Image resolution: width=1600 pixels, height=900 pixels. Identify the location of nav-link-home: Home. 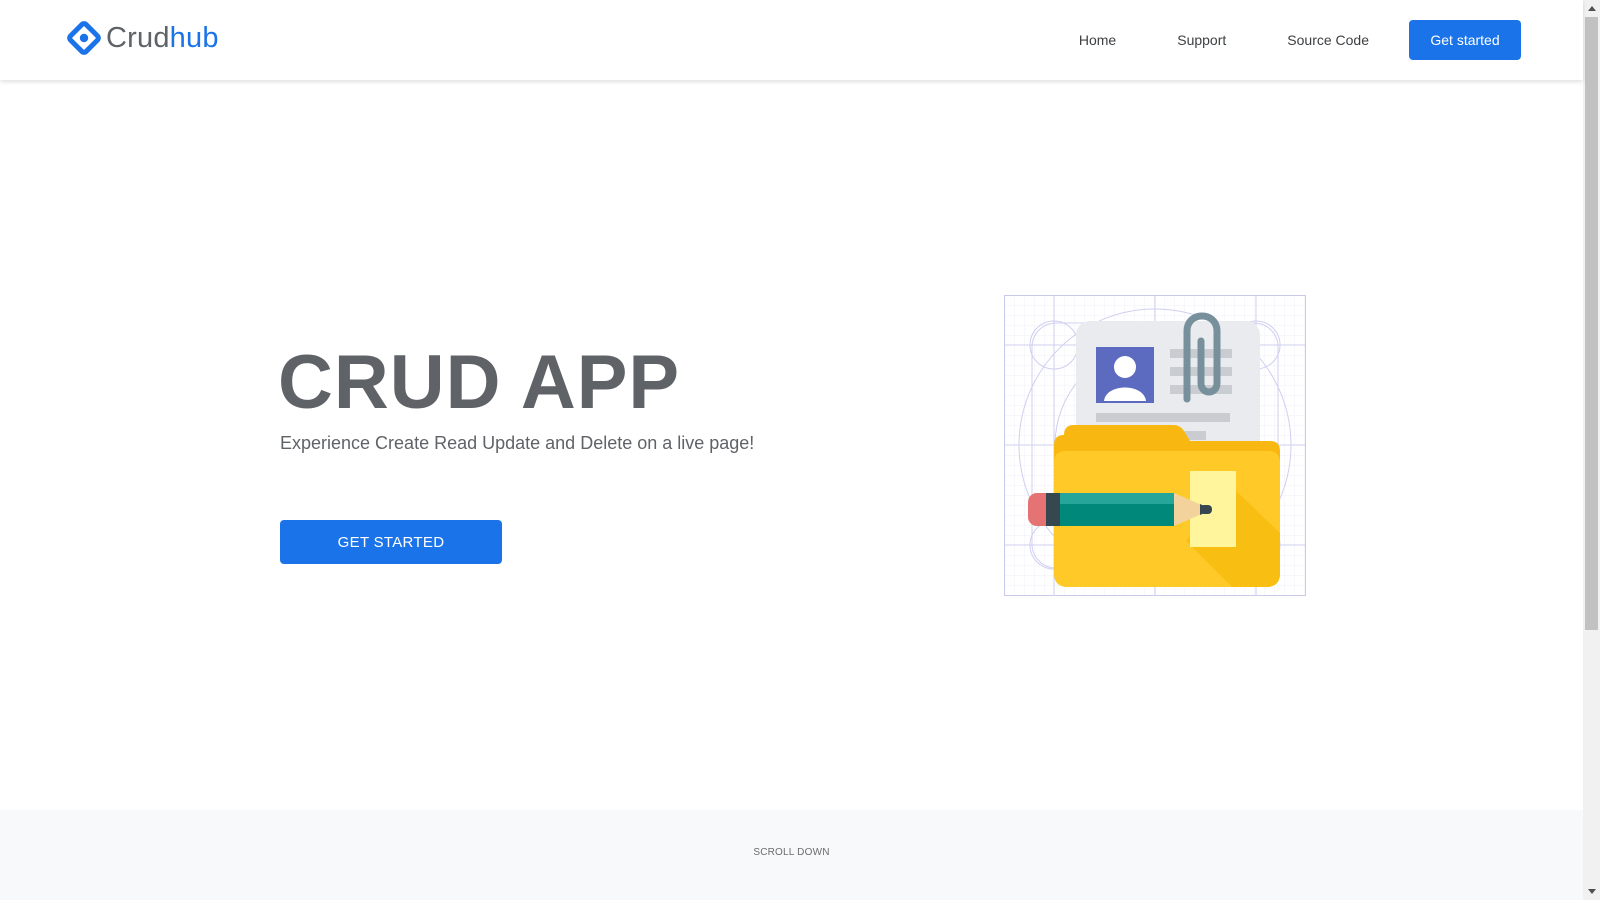
(1097, 40).